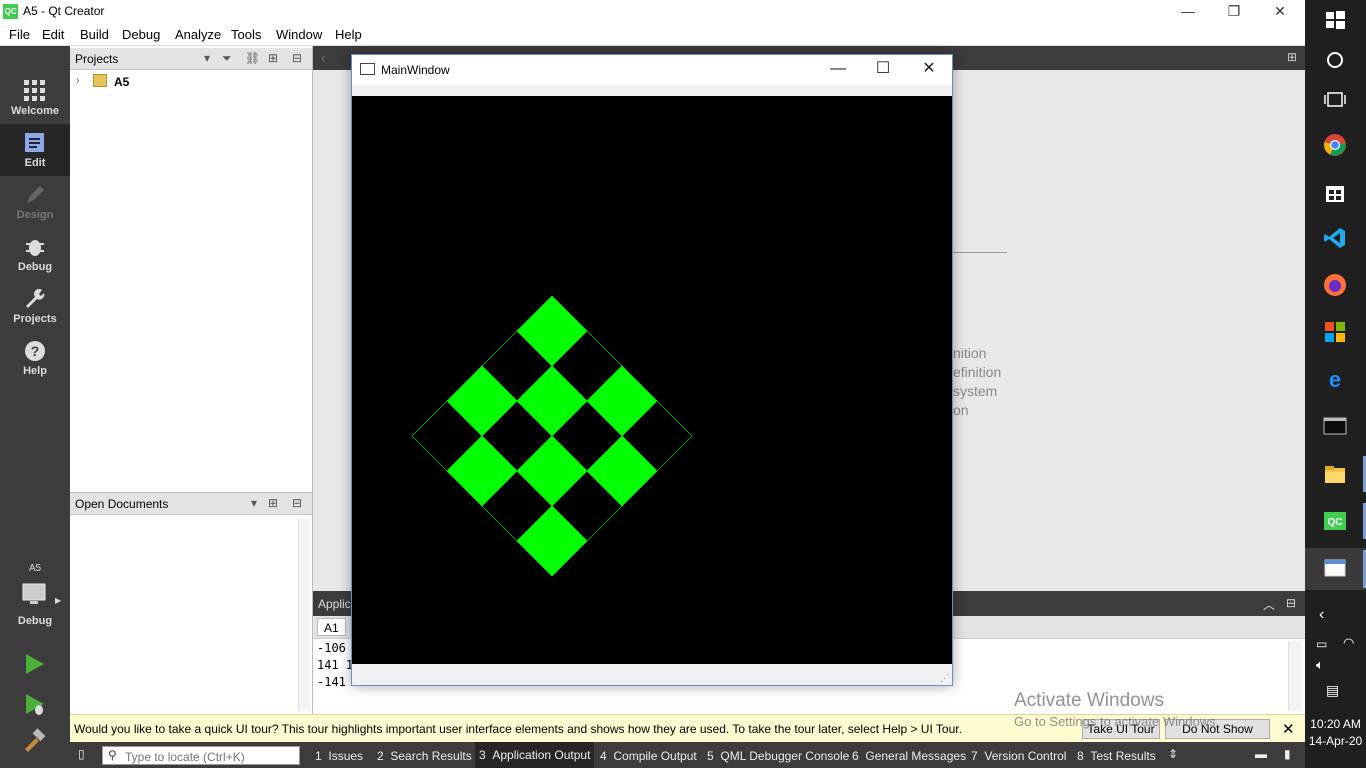  Describe the element at coordinates (1116, 756) in the screenshot. I see `tab-test-results: 8 Test Results` at that location.